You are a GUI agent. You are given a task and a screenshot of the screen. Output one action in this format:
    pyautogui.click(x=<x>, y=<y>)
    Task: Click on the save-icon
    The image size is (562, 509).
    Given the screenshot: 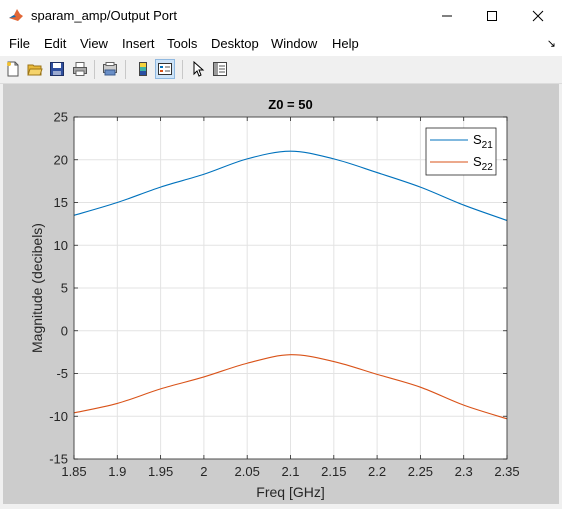 What is the action you would take?
    pyautogui.click(x=57, y=69)
    